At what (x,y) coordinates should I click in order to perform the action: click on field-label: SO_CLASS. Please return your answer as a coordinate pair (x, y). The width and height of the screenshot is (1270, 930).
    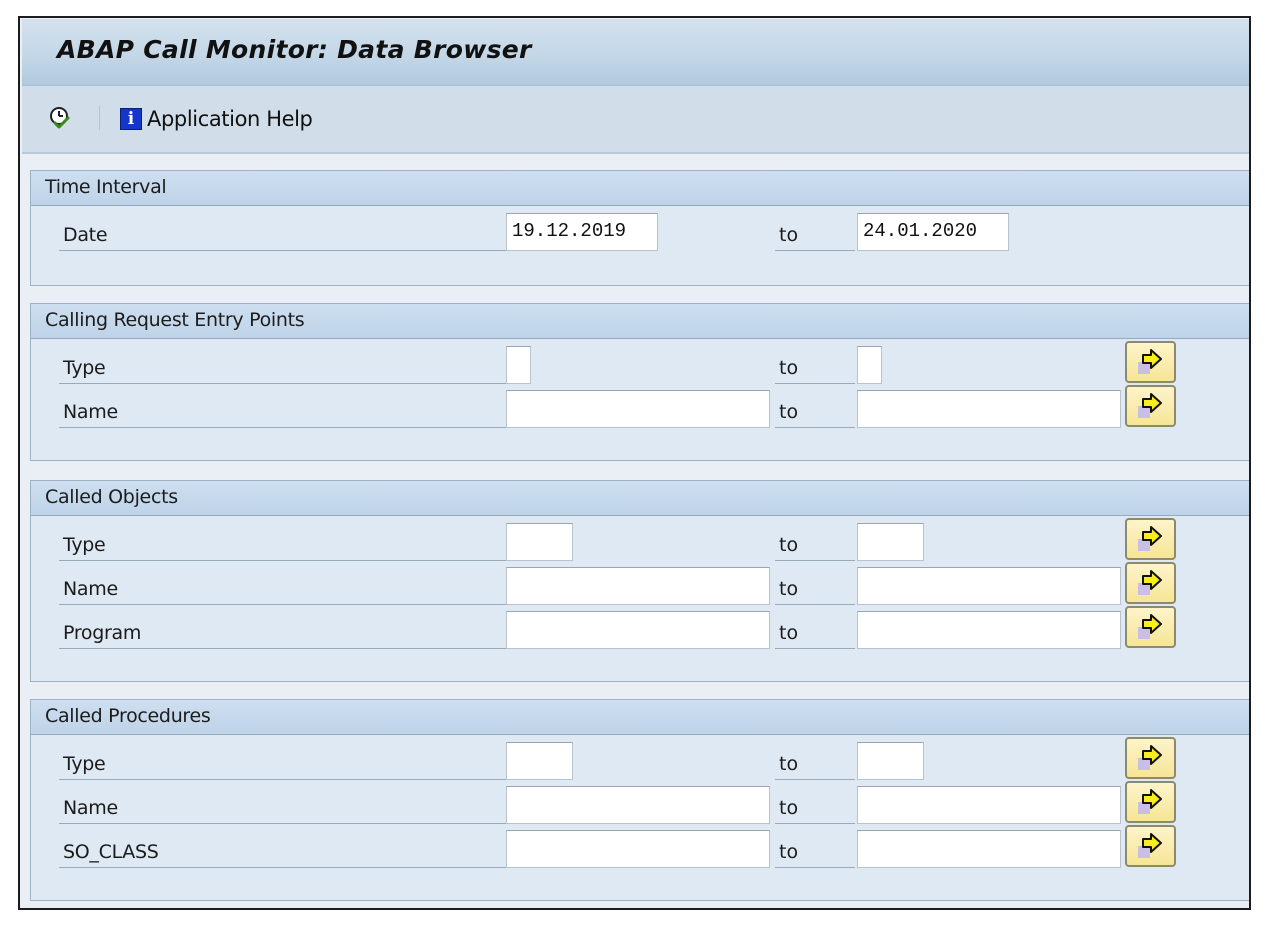
    Looking at the image, I should click on (283, 850).